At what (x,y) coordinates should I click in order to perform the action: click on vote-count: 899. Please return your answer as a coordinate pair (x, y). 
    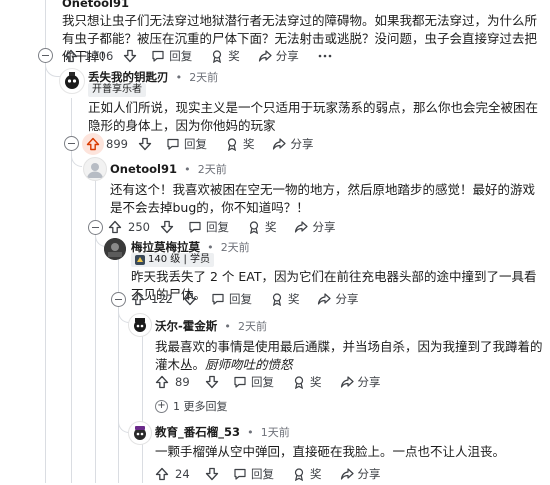
    Looking at the image, I should click on (117, 144).